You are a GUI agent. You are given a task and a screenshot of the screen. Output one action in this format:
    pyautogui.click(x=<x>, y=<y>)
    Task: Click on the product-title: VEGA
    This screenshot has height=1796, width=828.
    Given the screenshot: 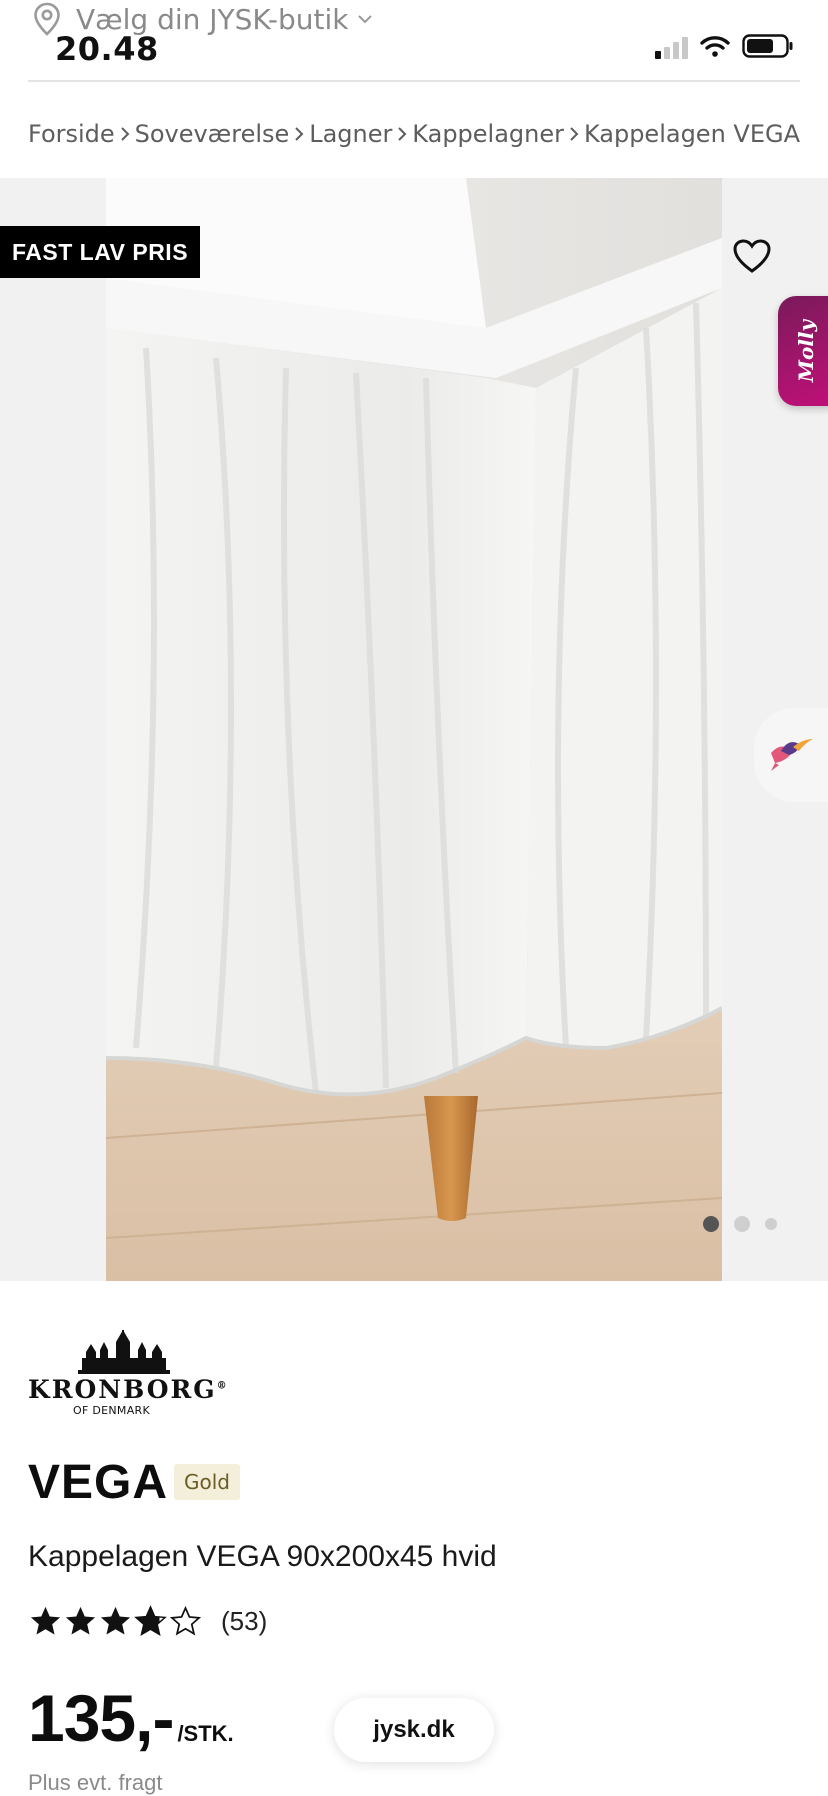 What is the action you would take?
    pyautogui.click(x=98, y=1482)
    